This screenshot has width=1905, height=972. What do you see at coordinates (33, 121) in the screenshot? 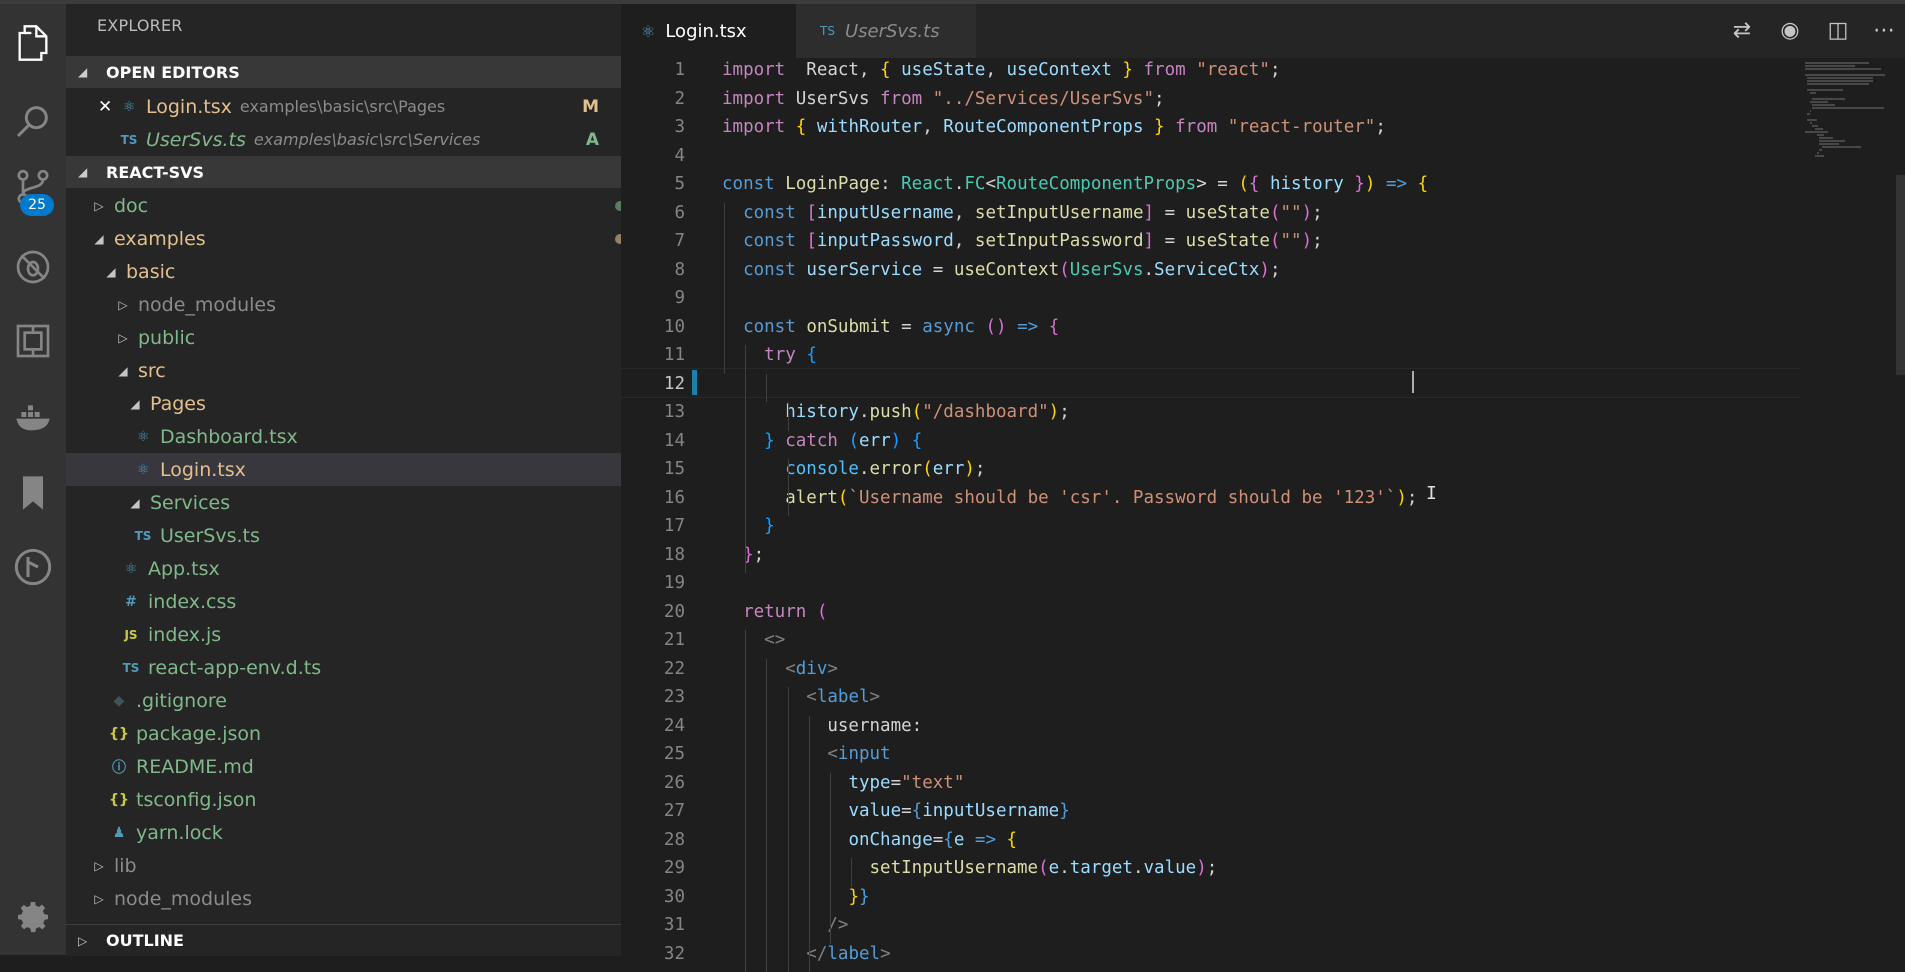
I see `search-icon` at bounding box center [33, 121].